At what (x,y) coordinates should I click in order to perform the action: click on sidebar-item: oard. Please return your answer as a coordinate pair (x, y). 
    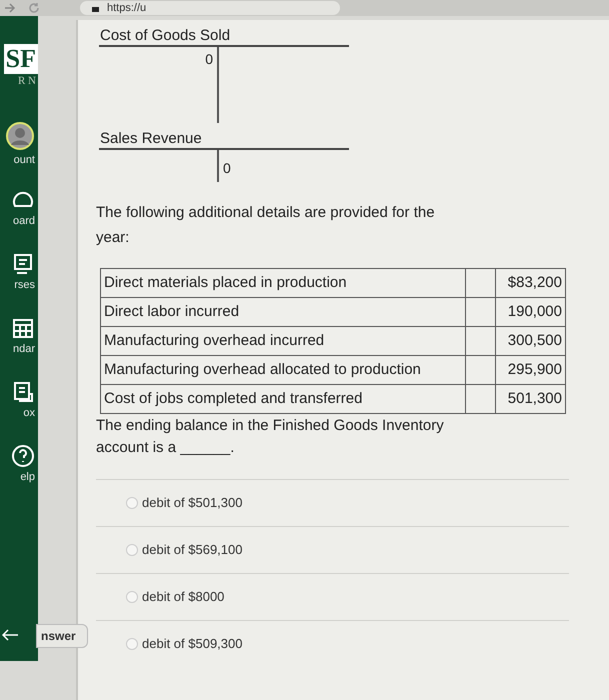
    Looking at the image, I should click on (19, 207).